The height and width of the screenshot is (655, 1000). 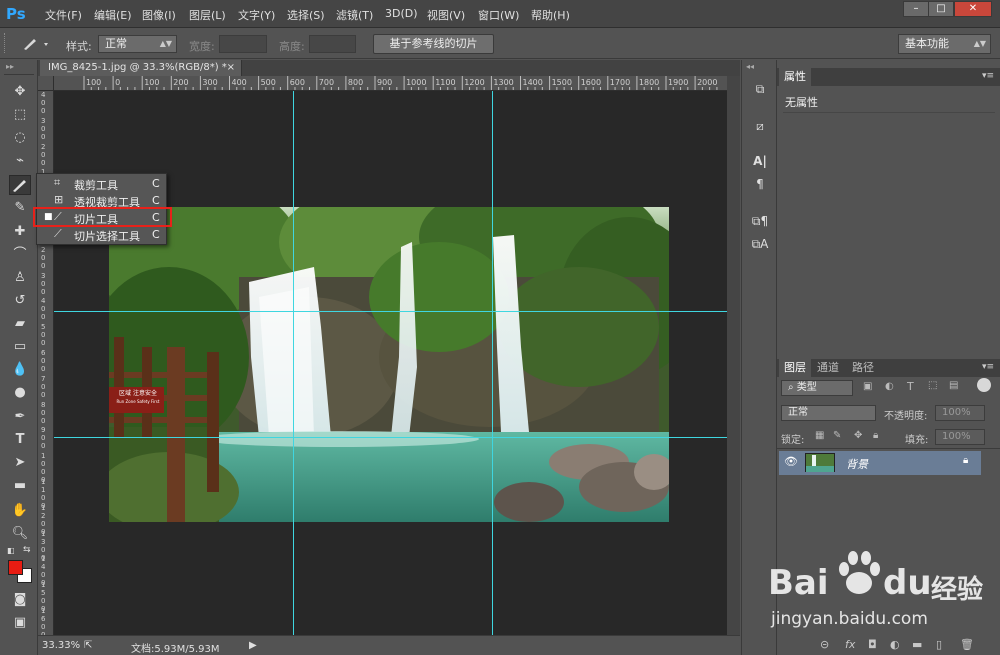 I want to click on filter-smart-icon: ▤, so click(x=953, y=385).